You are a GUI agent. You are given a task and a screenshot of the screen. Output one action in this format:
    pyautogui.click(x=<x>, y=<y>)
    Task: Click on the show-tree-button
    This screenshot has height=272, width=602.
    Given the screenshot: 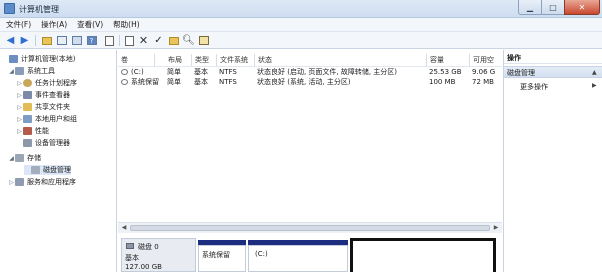 What is the action you would take?
    pyautogui.click(x=61, y=40)
    